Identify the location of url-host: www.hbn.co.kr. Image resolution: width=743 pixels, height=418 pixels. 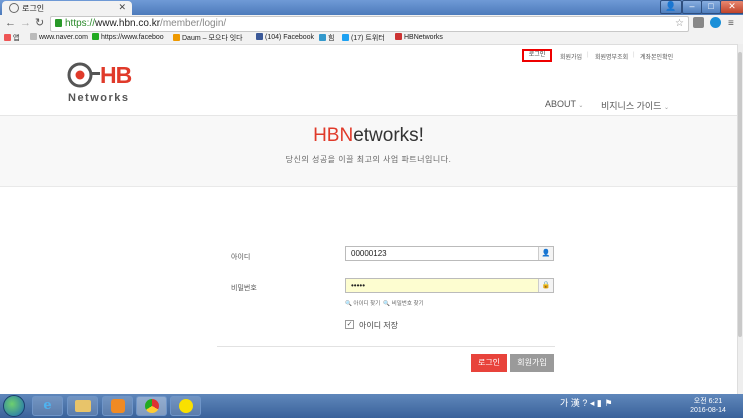
(128, 23).